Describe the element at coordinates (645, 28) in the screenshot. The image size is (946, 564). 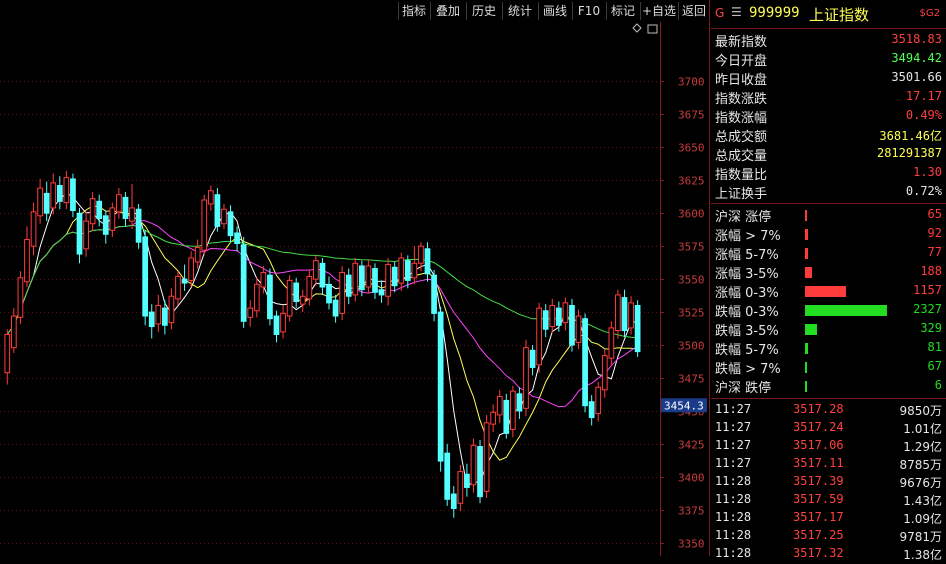
I see `chart-corner-controls` at that location.